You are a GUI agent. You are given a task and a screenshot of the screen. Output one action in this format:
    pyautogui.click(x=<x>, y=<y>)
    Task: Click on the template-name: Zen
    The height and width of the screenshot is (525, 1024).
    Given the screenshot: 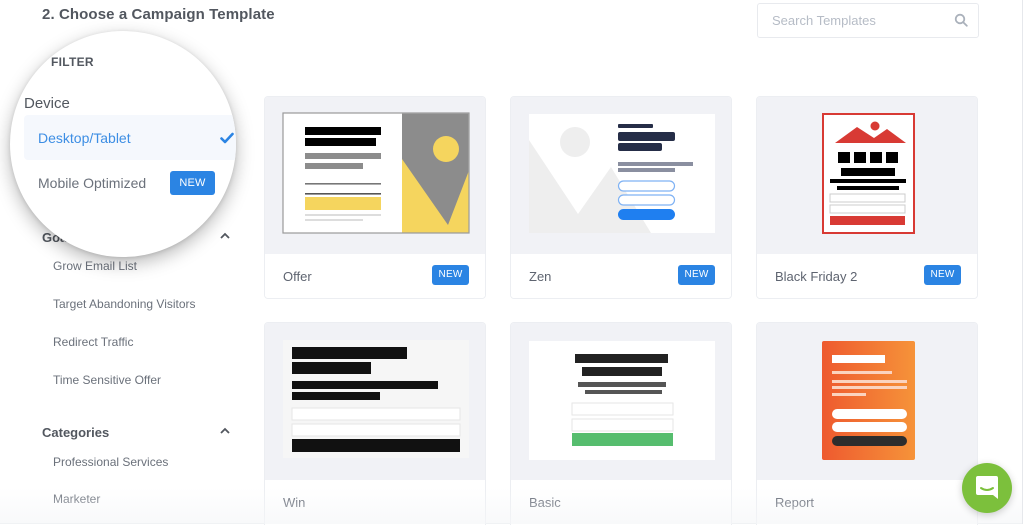 What is the action you would take?
    pyautogui.click(x=540, y=276)
    